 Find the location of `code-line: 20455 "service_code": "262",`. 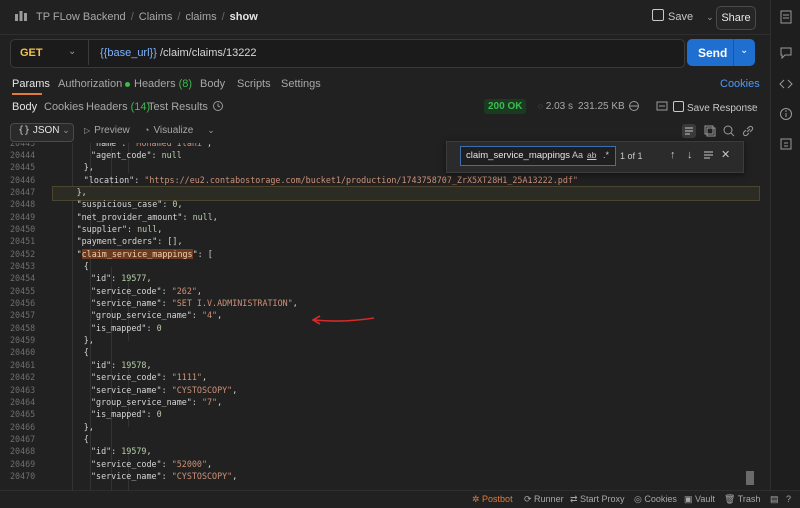

code-line: 20455 "service_code": "262", is located at coordinates (385, 291).